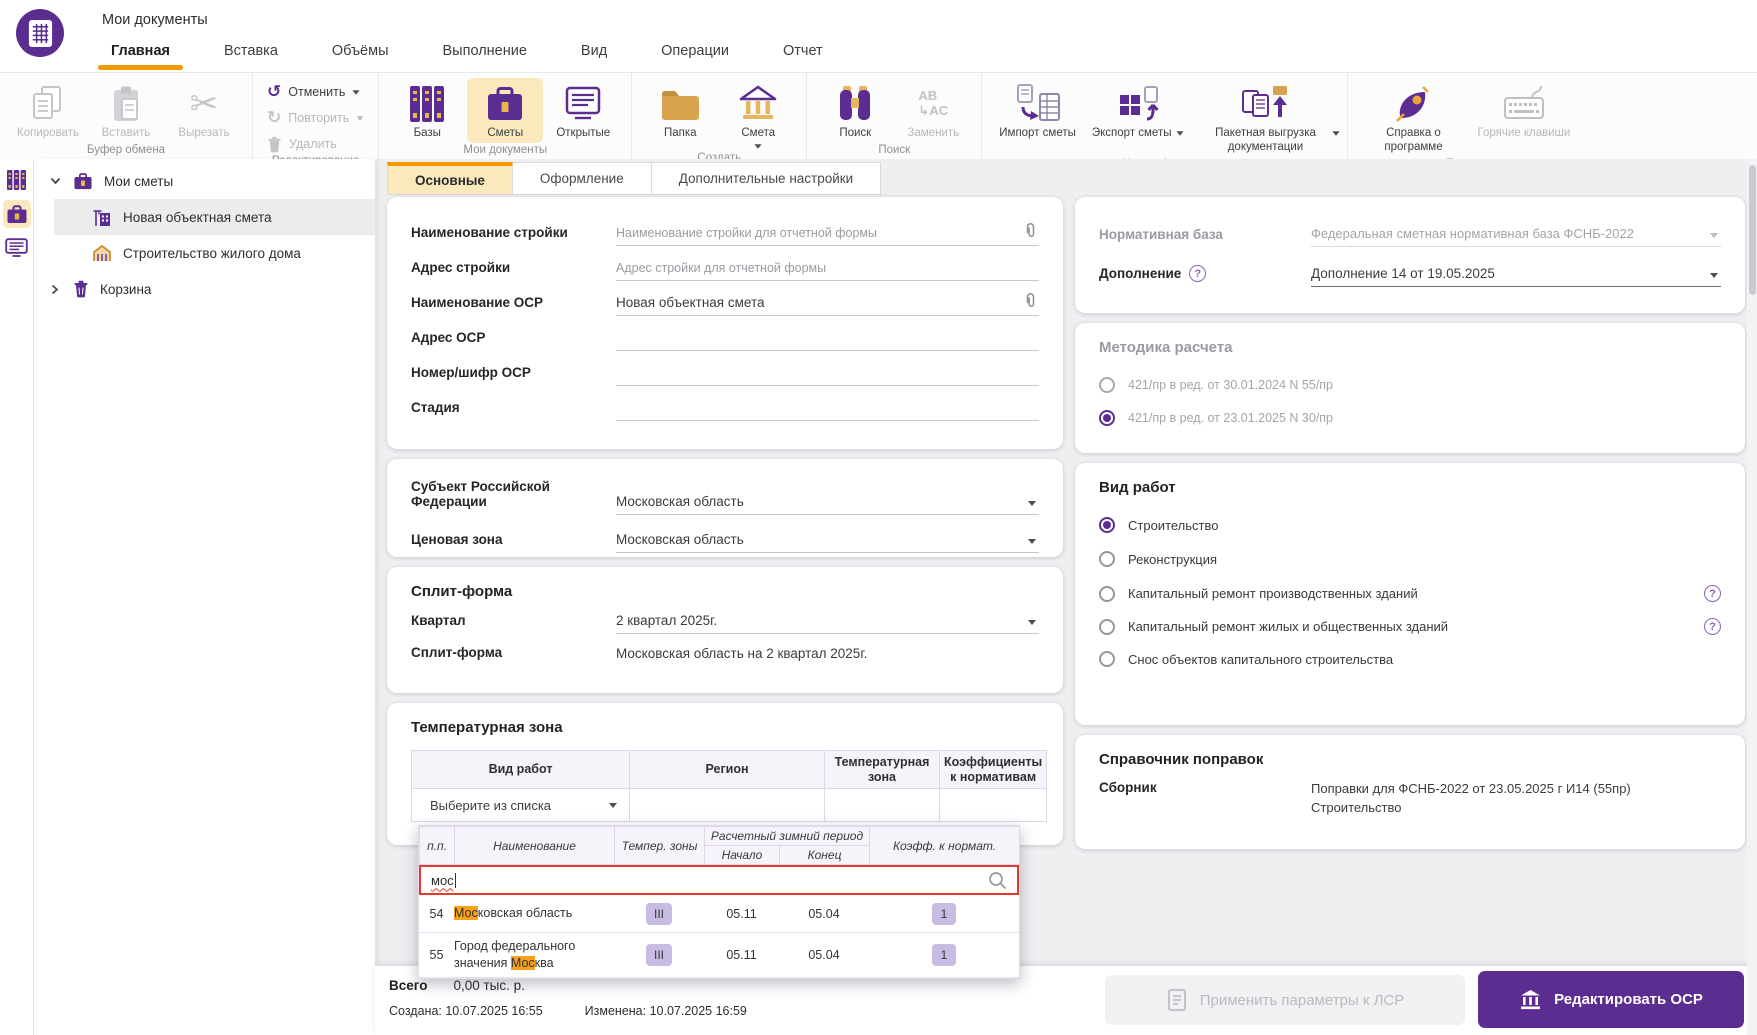 This screenshot has width=1757, height=1035. Describe the element at coordinates (1413, 117) in the screenshot. I see `about-button: Справка о программе` at that location.